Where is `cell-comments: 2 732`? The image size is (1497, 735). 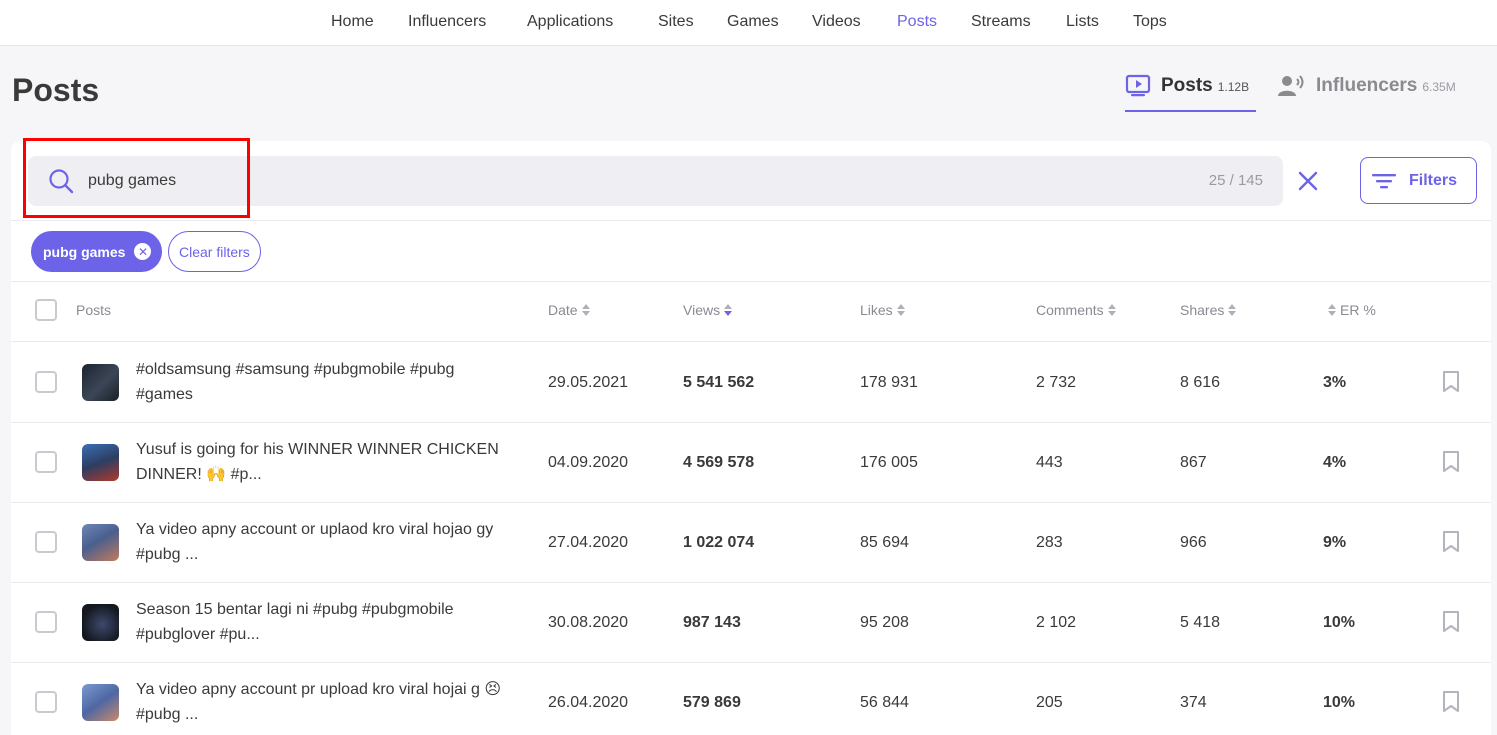 cell-comments: 2 732 is located at coordinates (1056, 382).